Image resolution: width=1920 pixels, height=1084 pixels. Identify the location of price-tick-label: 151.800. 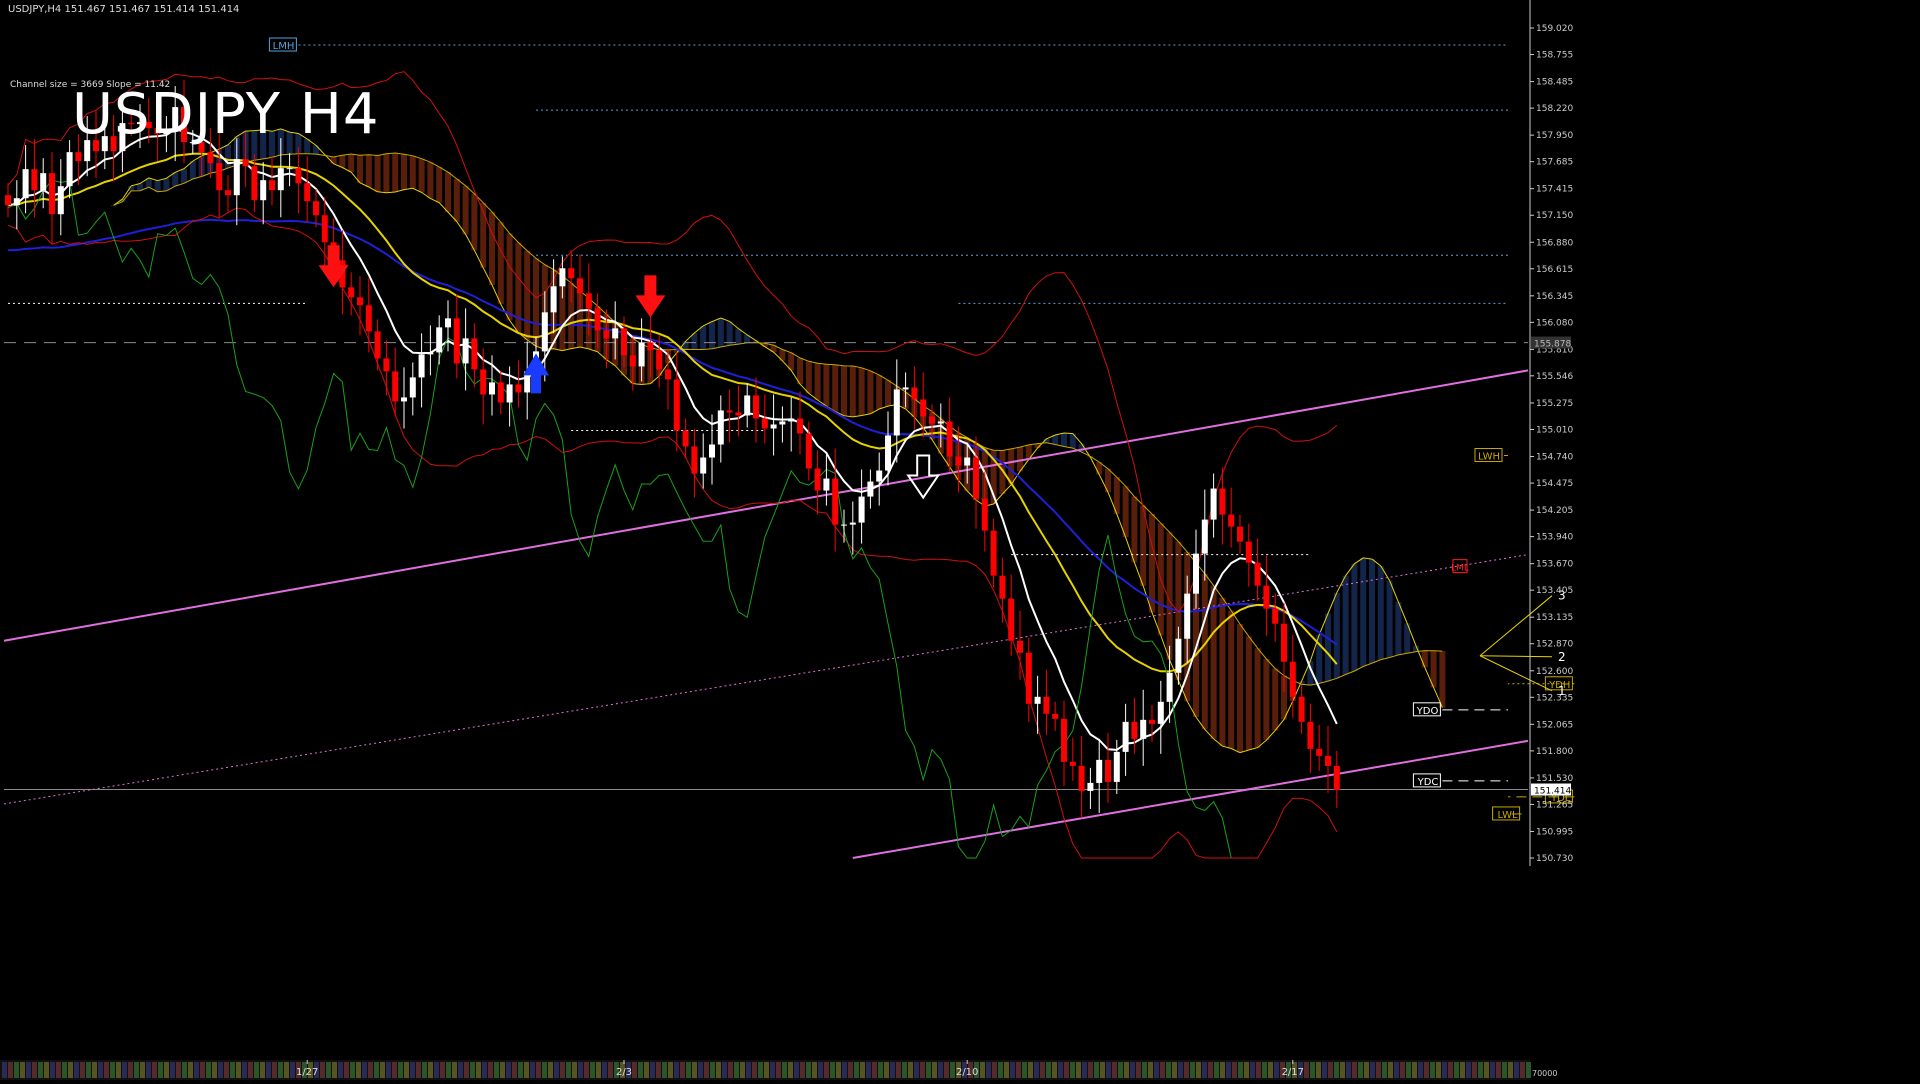
(1554, 752).